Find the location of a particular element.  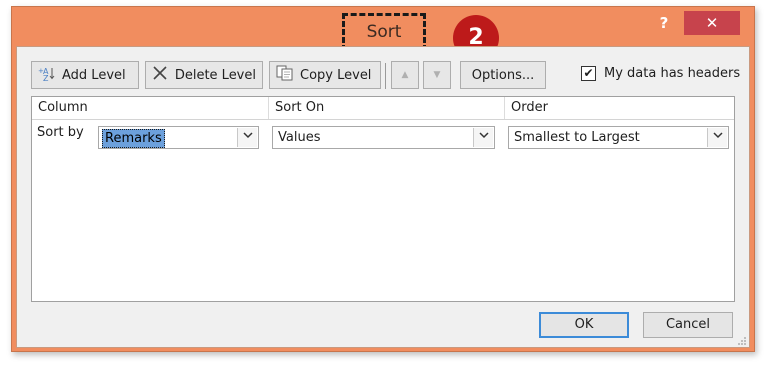

column-select: Remarks is located at coordinates (178, 137).